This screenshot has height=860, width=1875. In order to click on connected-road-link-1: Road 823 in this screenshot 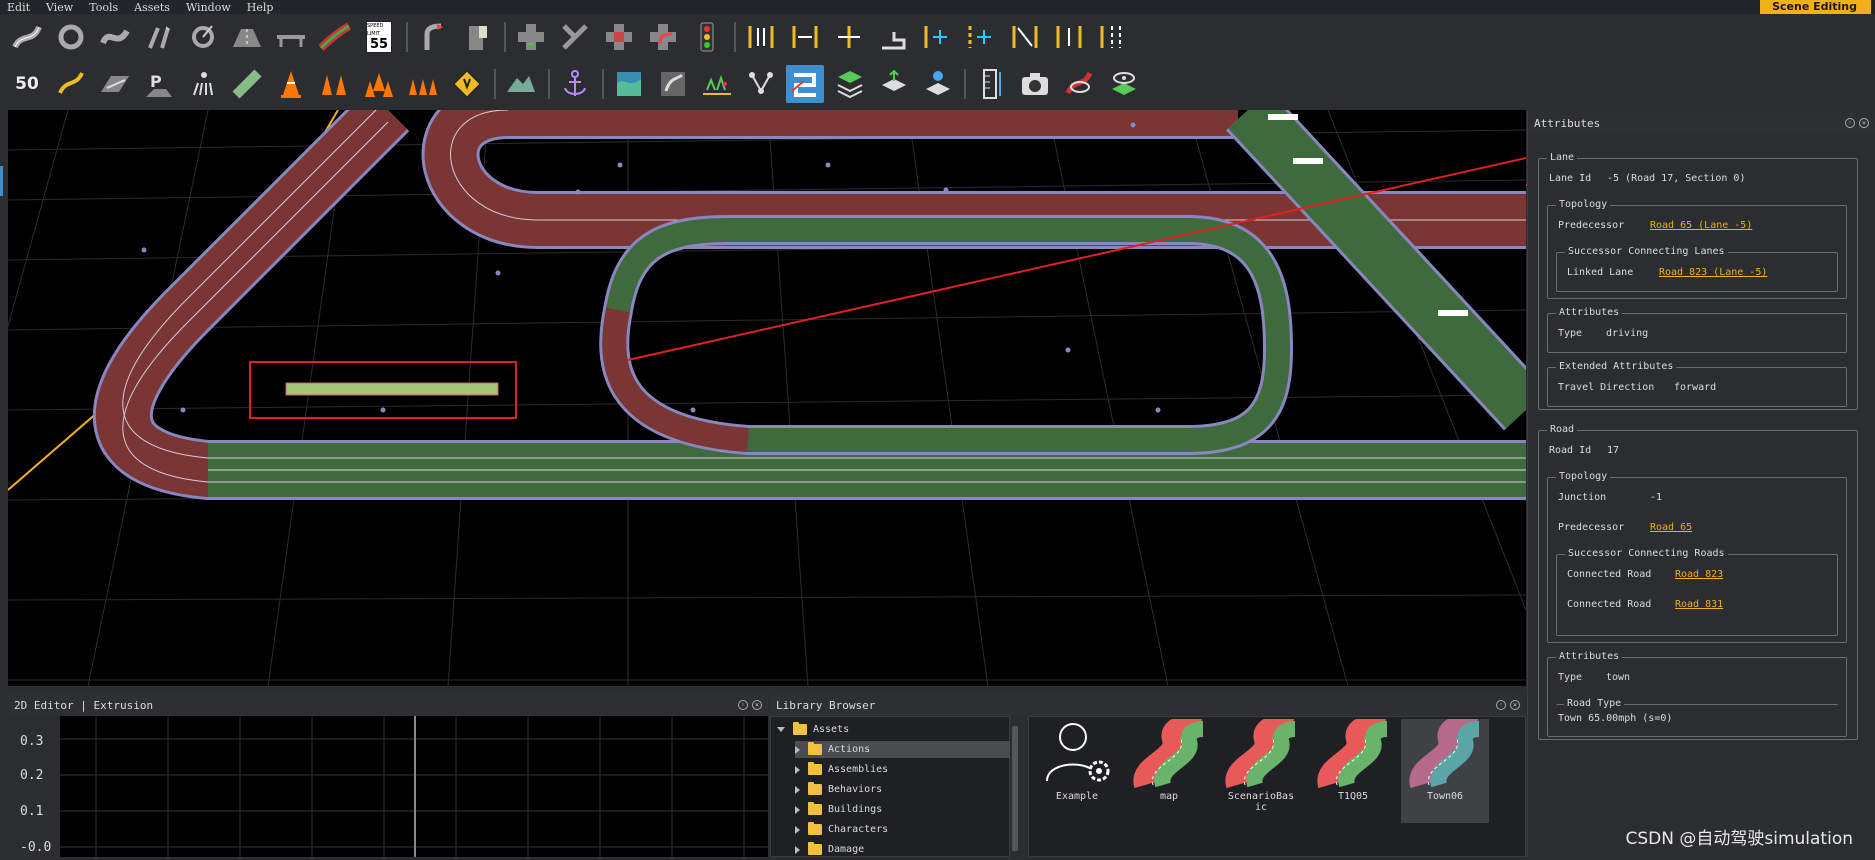, I will do `click(1699, 574)`.